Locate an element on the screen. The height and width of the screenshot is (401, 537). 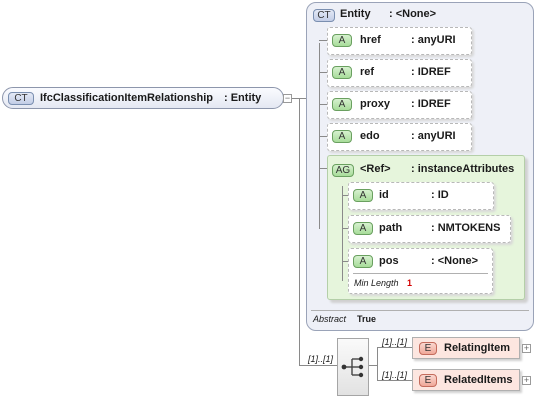
element-related-items: E RelatedItems is located at coordinates (466, 380).